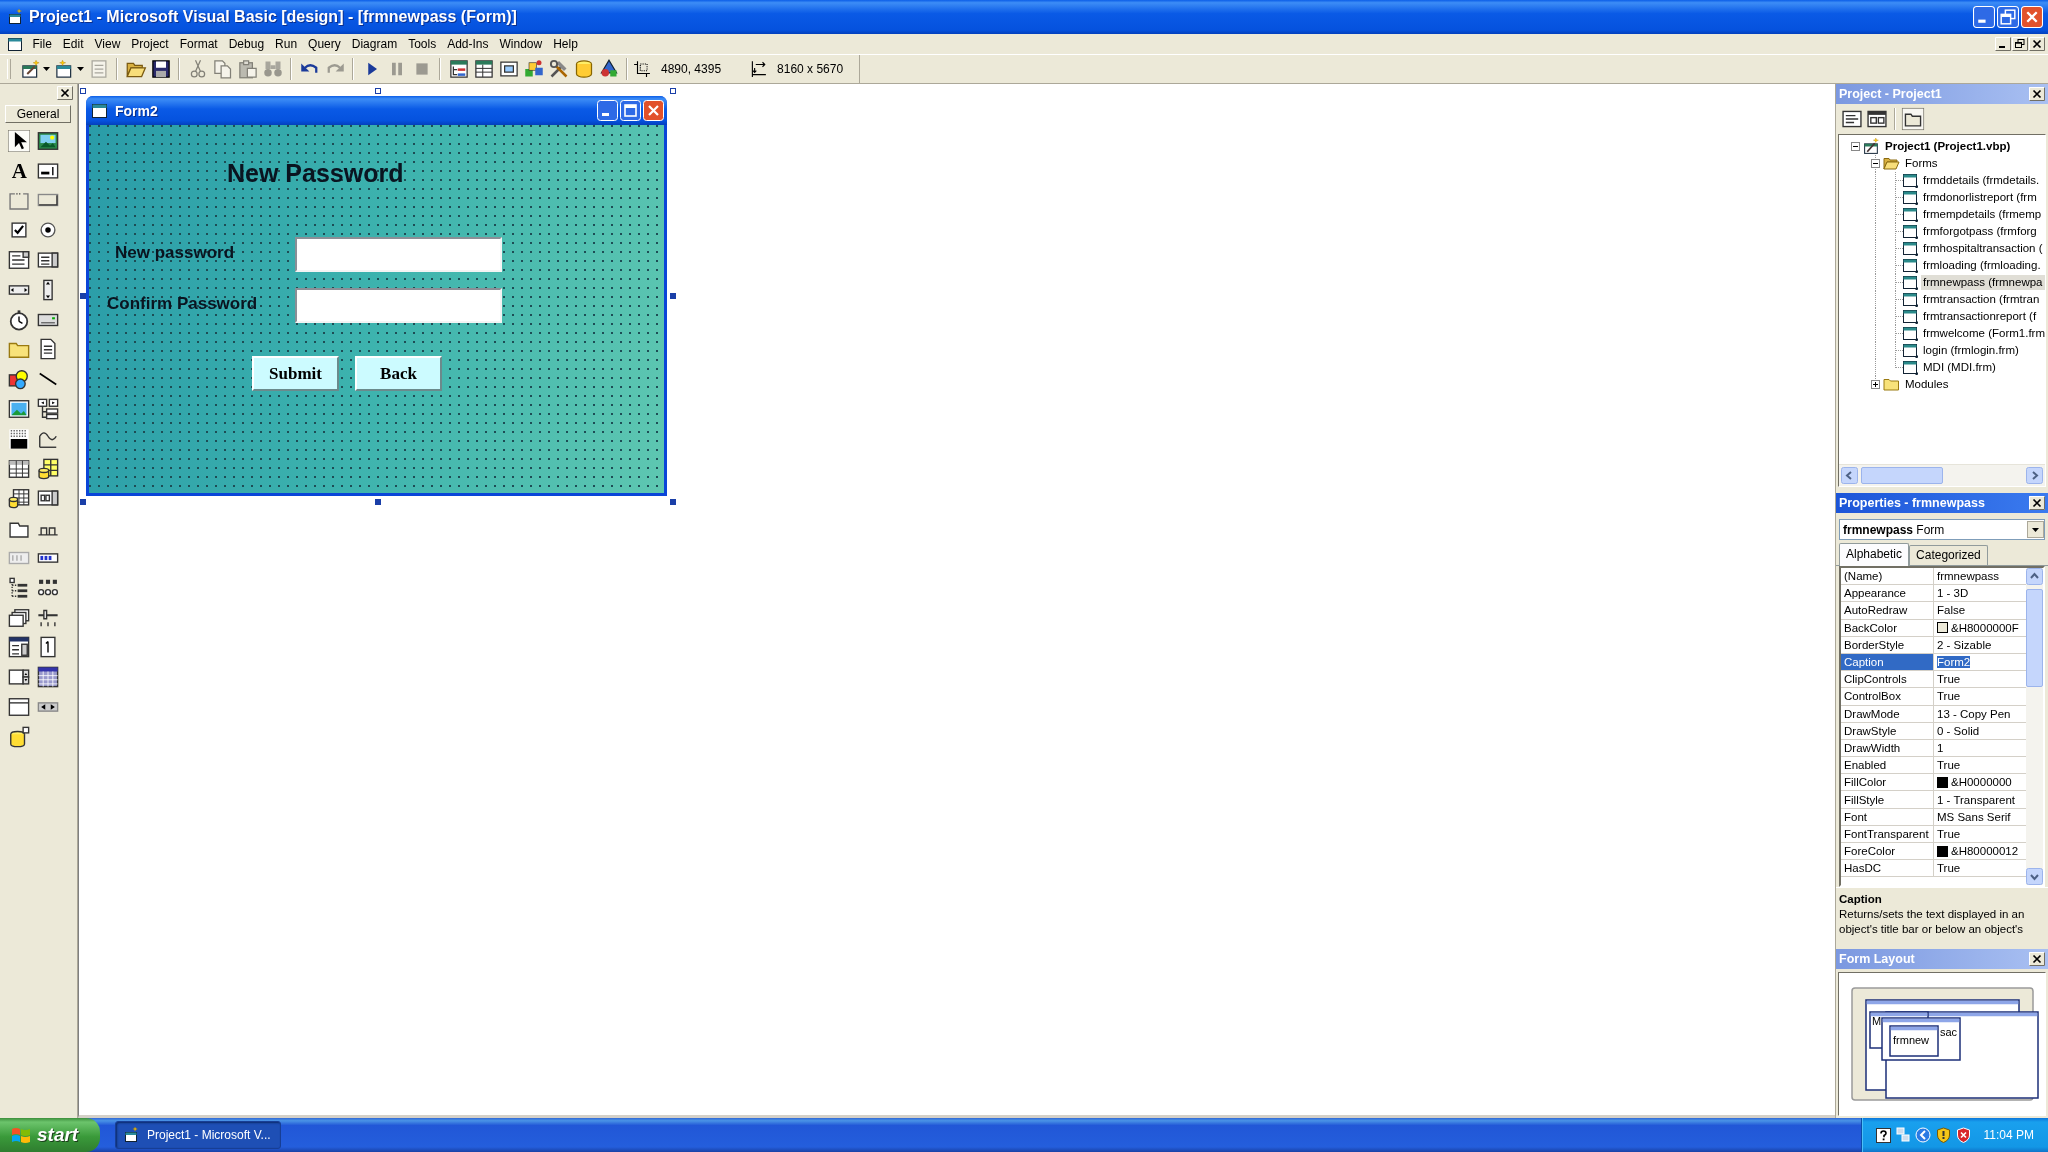 The width and height of the screenshot is (2048, 1152). Describe the element at coordinates (47, 677) in the screenshot. I see `calendar-icon` at that location.